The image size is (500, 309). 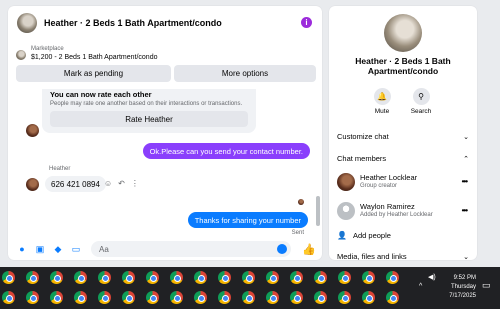 I want to click on member-name: Waylon Ramirez, so click(x=387, y=206).